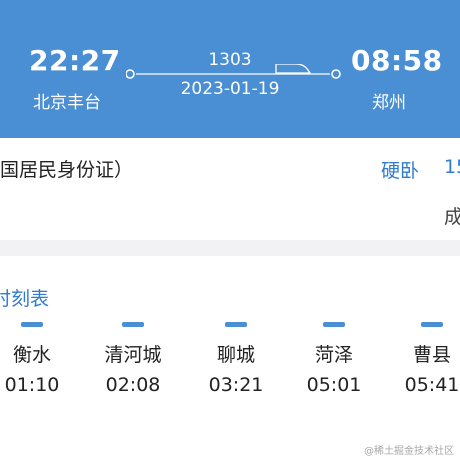  Describe the element at coordinates (67, 170) in the screenshot. I see `id-type-label: 国居民身份证）` at that location.